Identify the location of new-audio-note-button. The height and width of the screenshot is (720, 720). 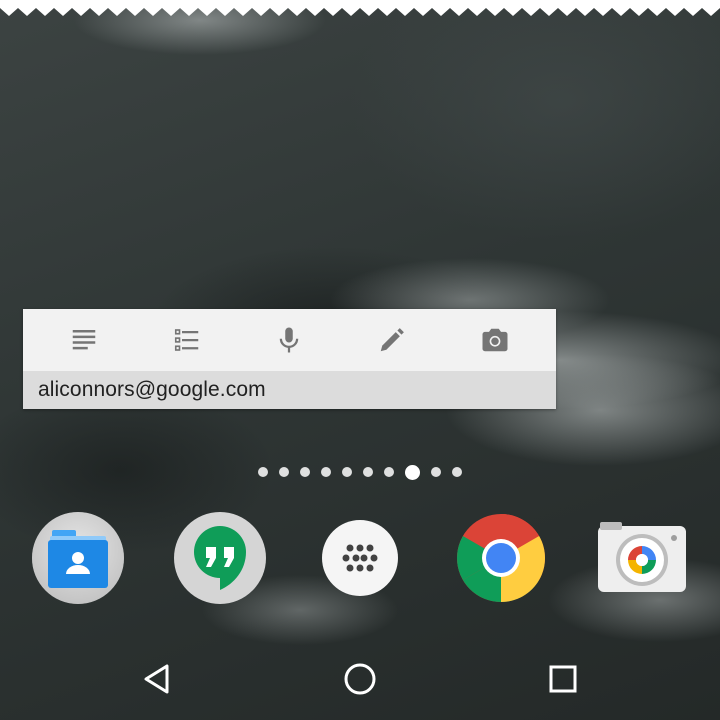
(289, 340).